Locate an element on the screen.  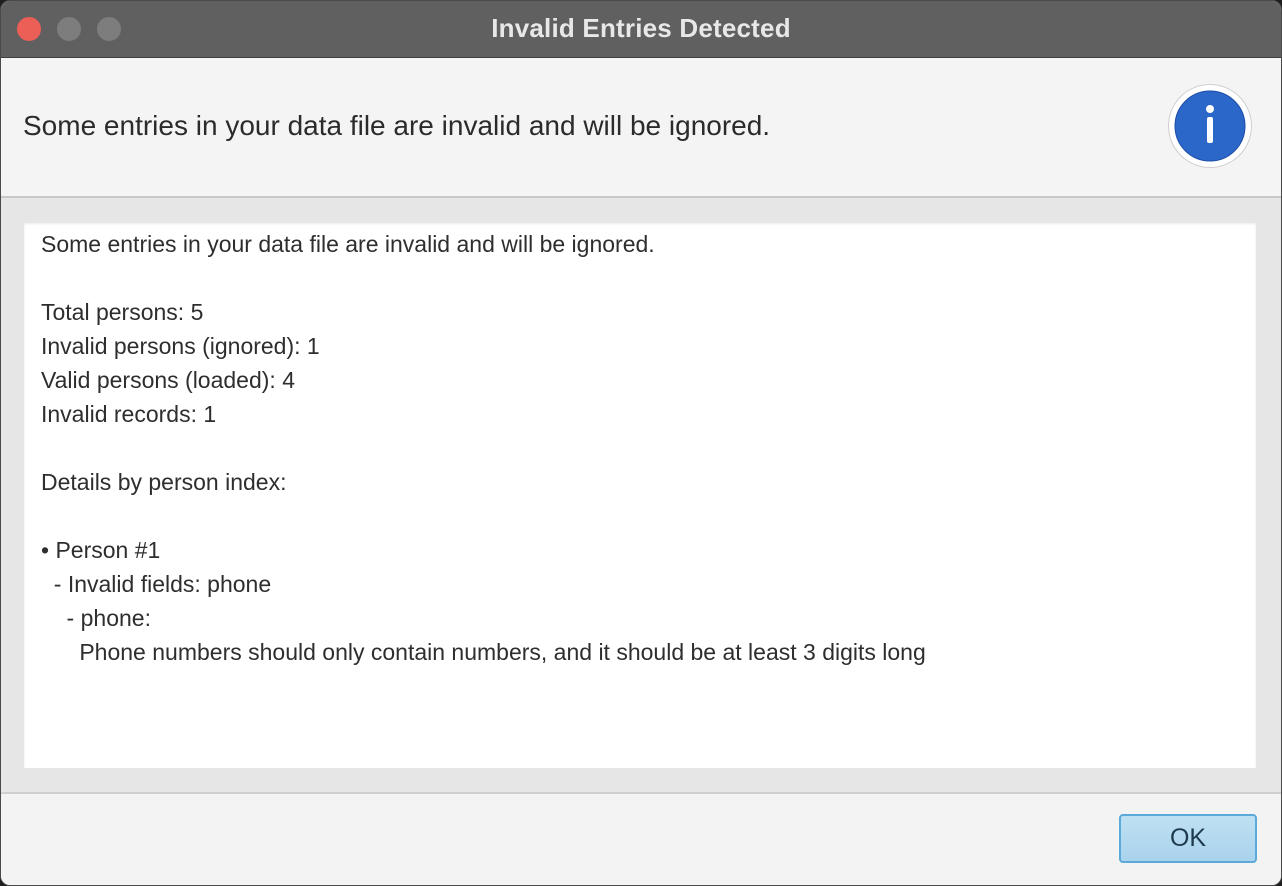
details-line: Invalid persons (ignored): 1 is located at coordinates (180, 346).